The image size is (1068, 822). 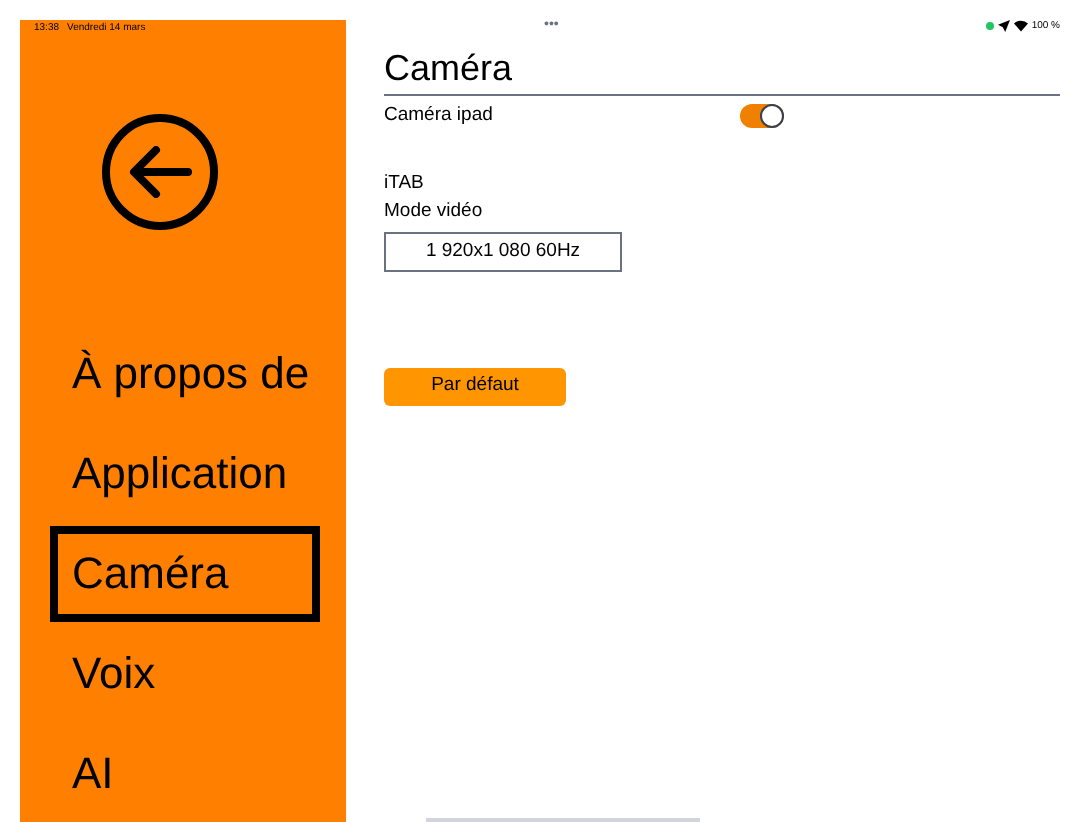 I want to click on sidebar-item: Application, so click(x=185, y=474).